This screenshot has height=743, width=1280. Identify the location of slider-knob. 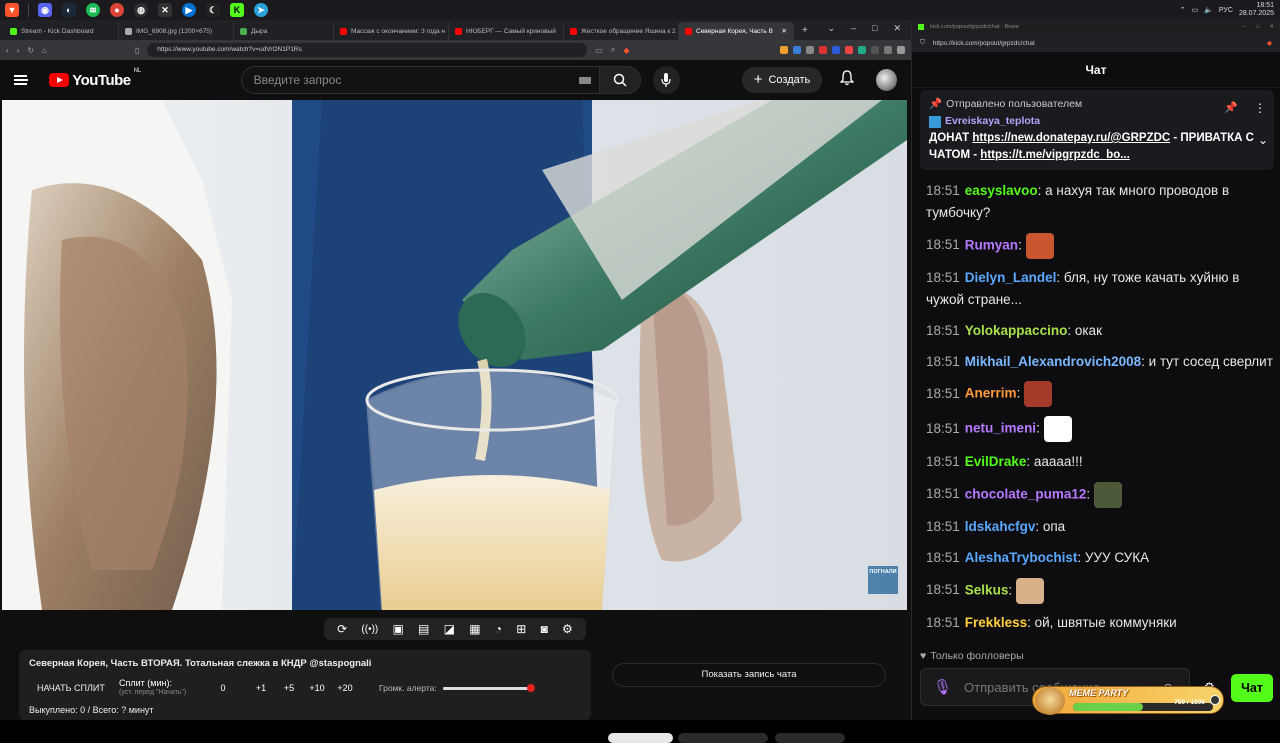
(530, 688).